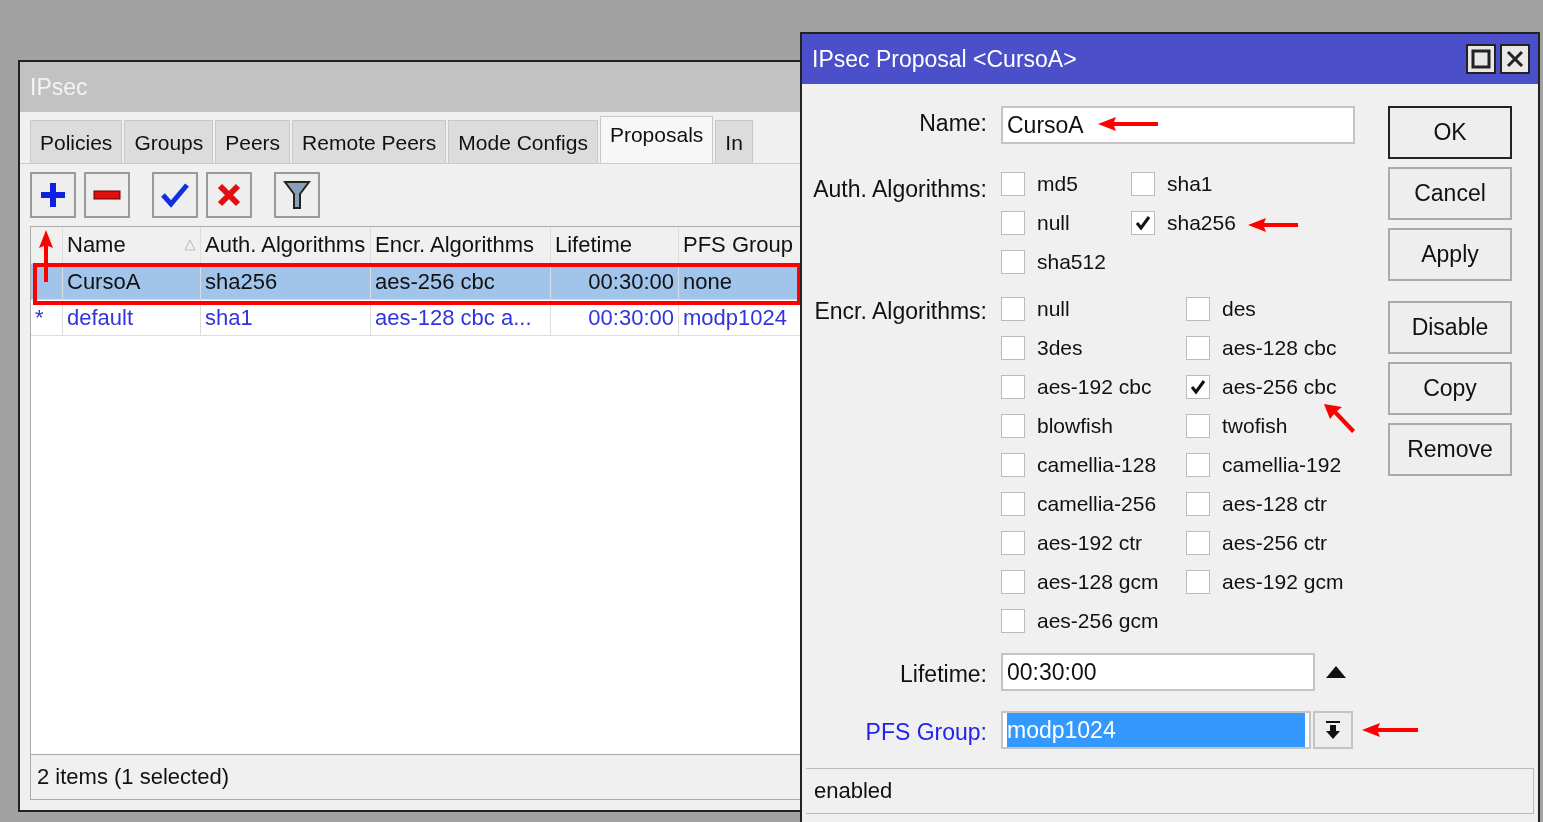 This screenshot has width=1543, height=822. Describe the element at coordinates (461, 245) in the screenshot. I see `column-header: Encr. Algorithms` at that location.